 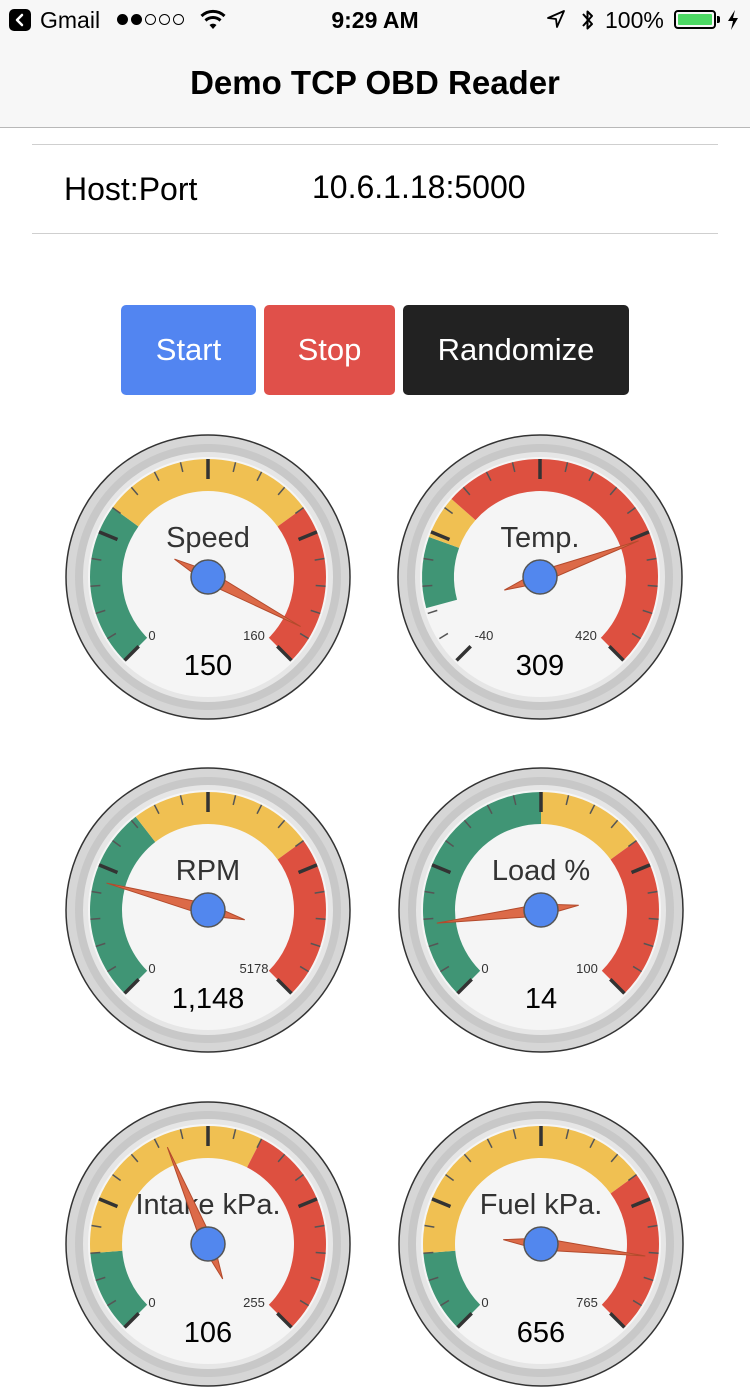 I want to click on gauge-value: 106, so click(x=208, y=1333).